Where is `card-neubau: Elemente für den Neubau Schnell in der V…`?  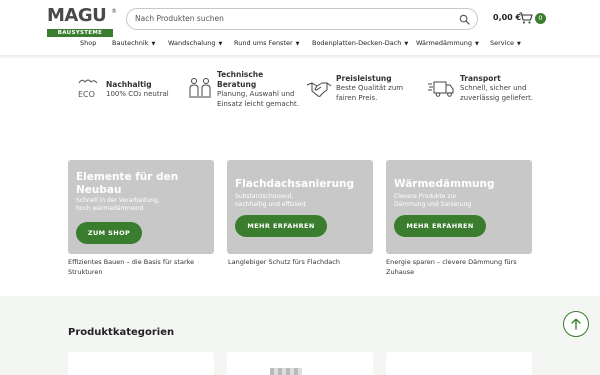
card-neubau: Elemente für den Neubau Schnell in der V… is located at coordinates (141, 207).